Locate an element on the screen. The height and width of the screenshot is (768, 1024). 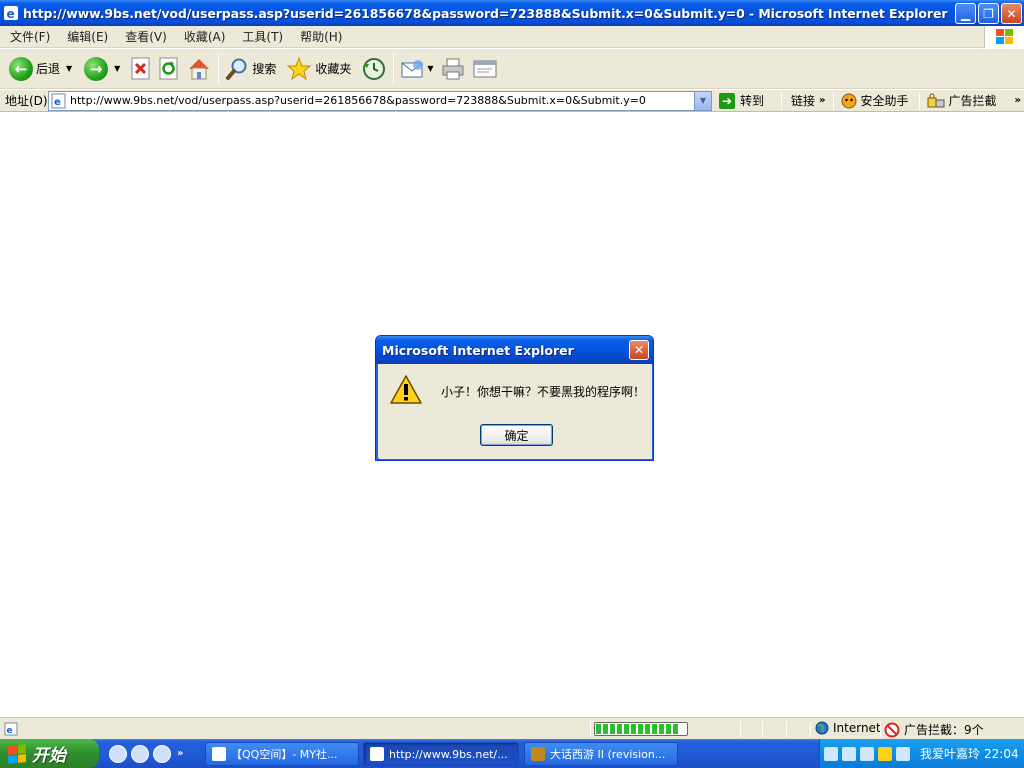
mail-button: ▼ is located at coordinates (416, 69).